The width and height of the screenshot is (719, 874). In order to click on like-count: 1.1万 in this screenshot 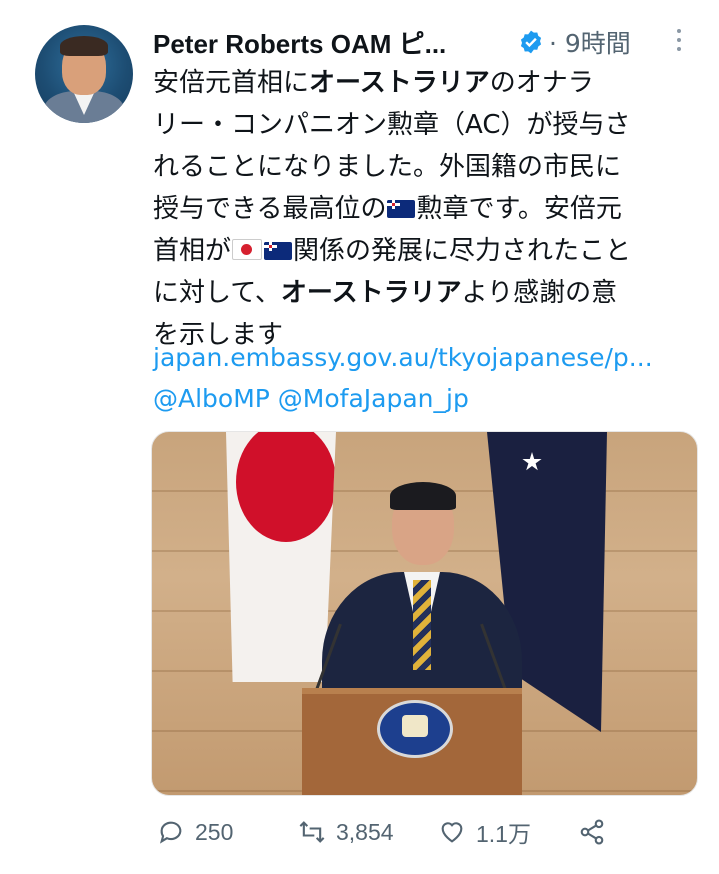, I will do `click(503, 834)`.